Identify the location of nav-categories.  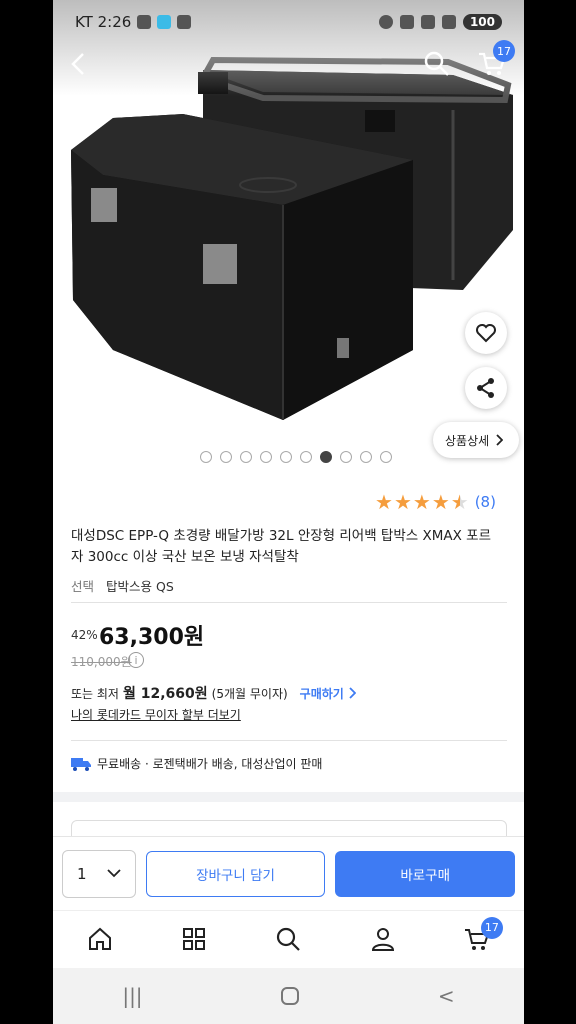
(194, 939).